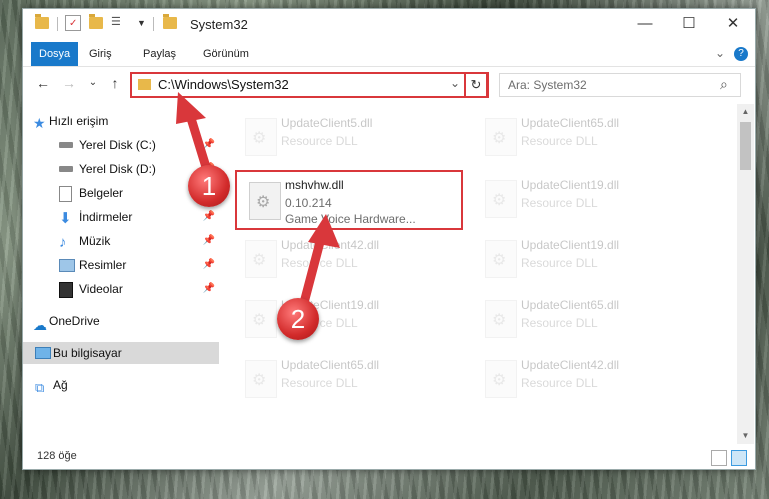 This screenshot has height=499, width=769. I want to click on annotation-arrows, so click(258, 207).